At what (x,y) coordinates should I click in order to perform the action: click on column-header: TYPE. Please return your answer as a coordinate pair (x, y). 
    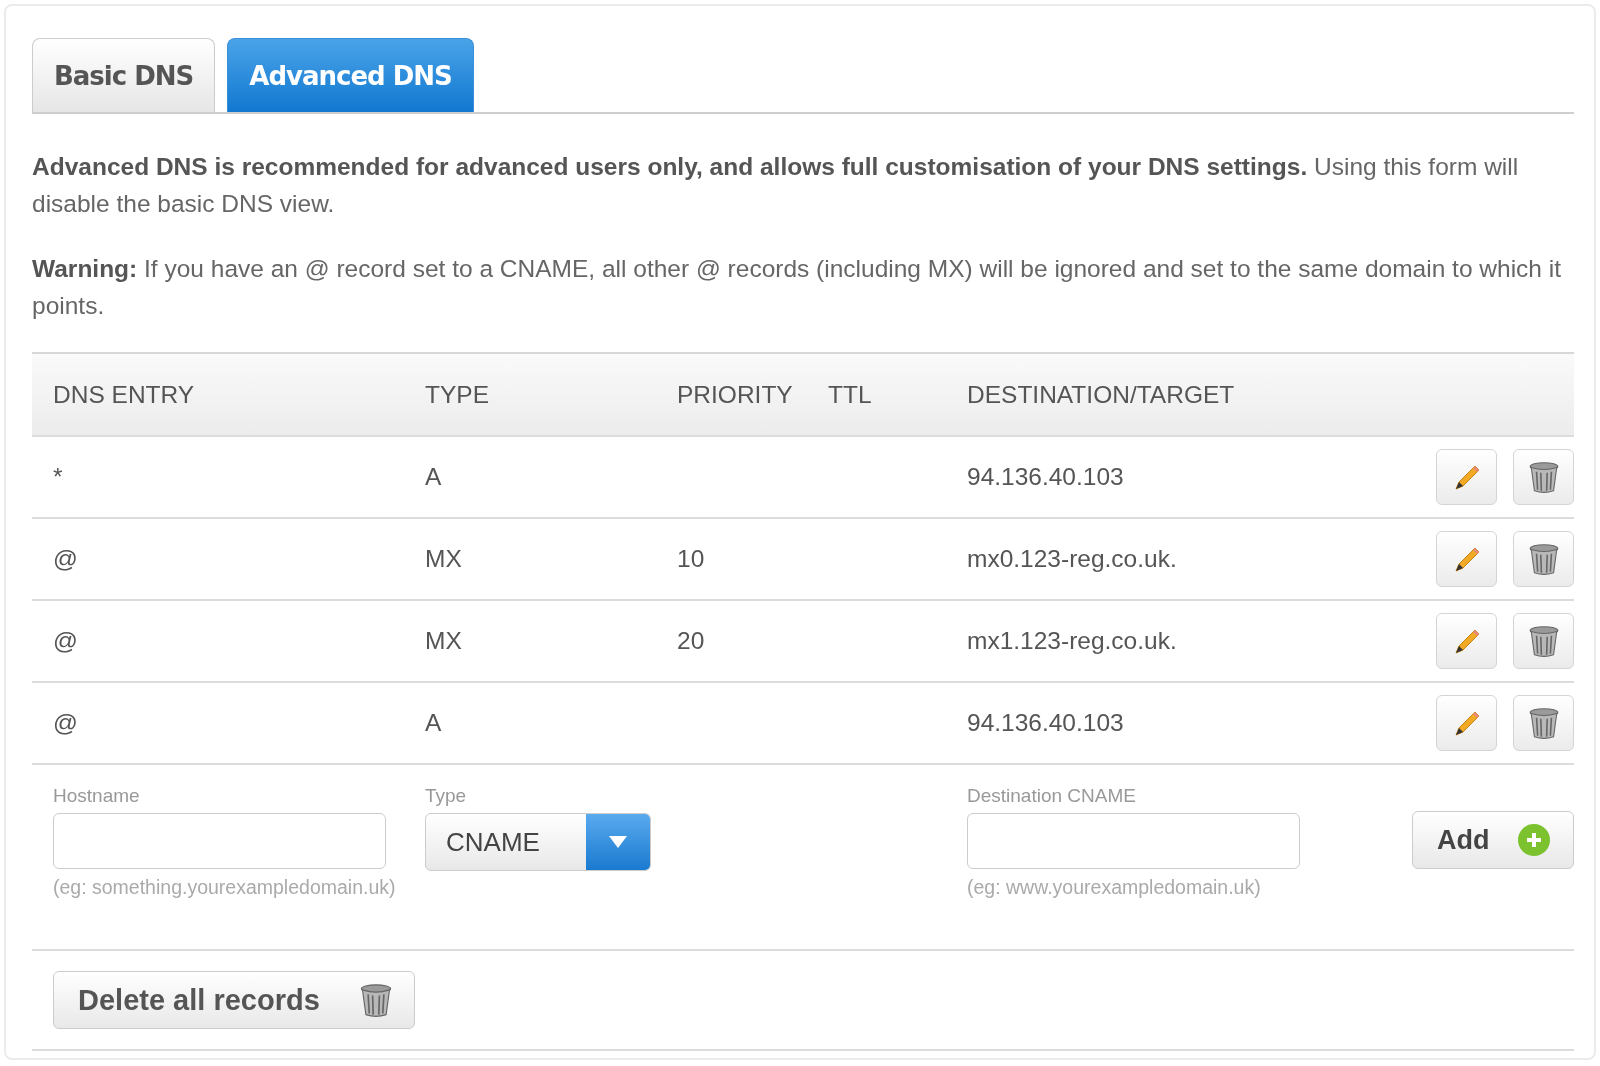
    Looking at the image, I should click on (457, 394).